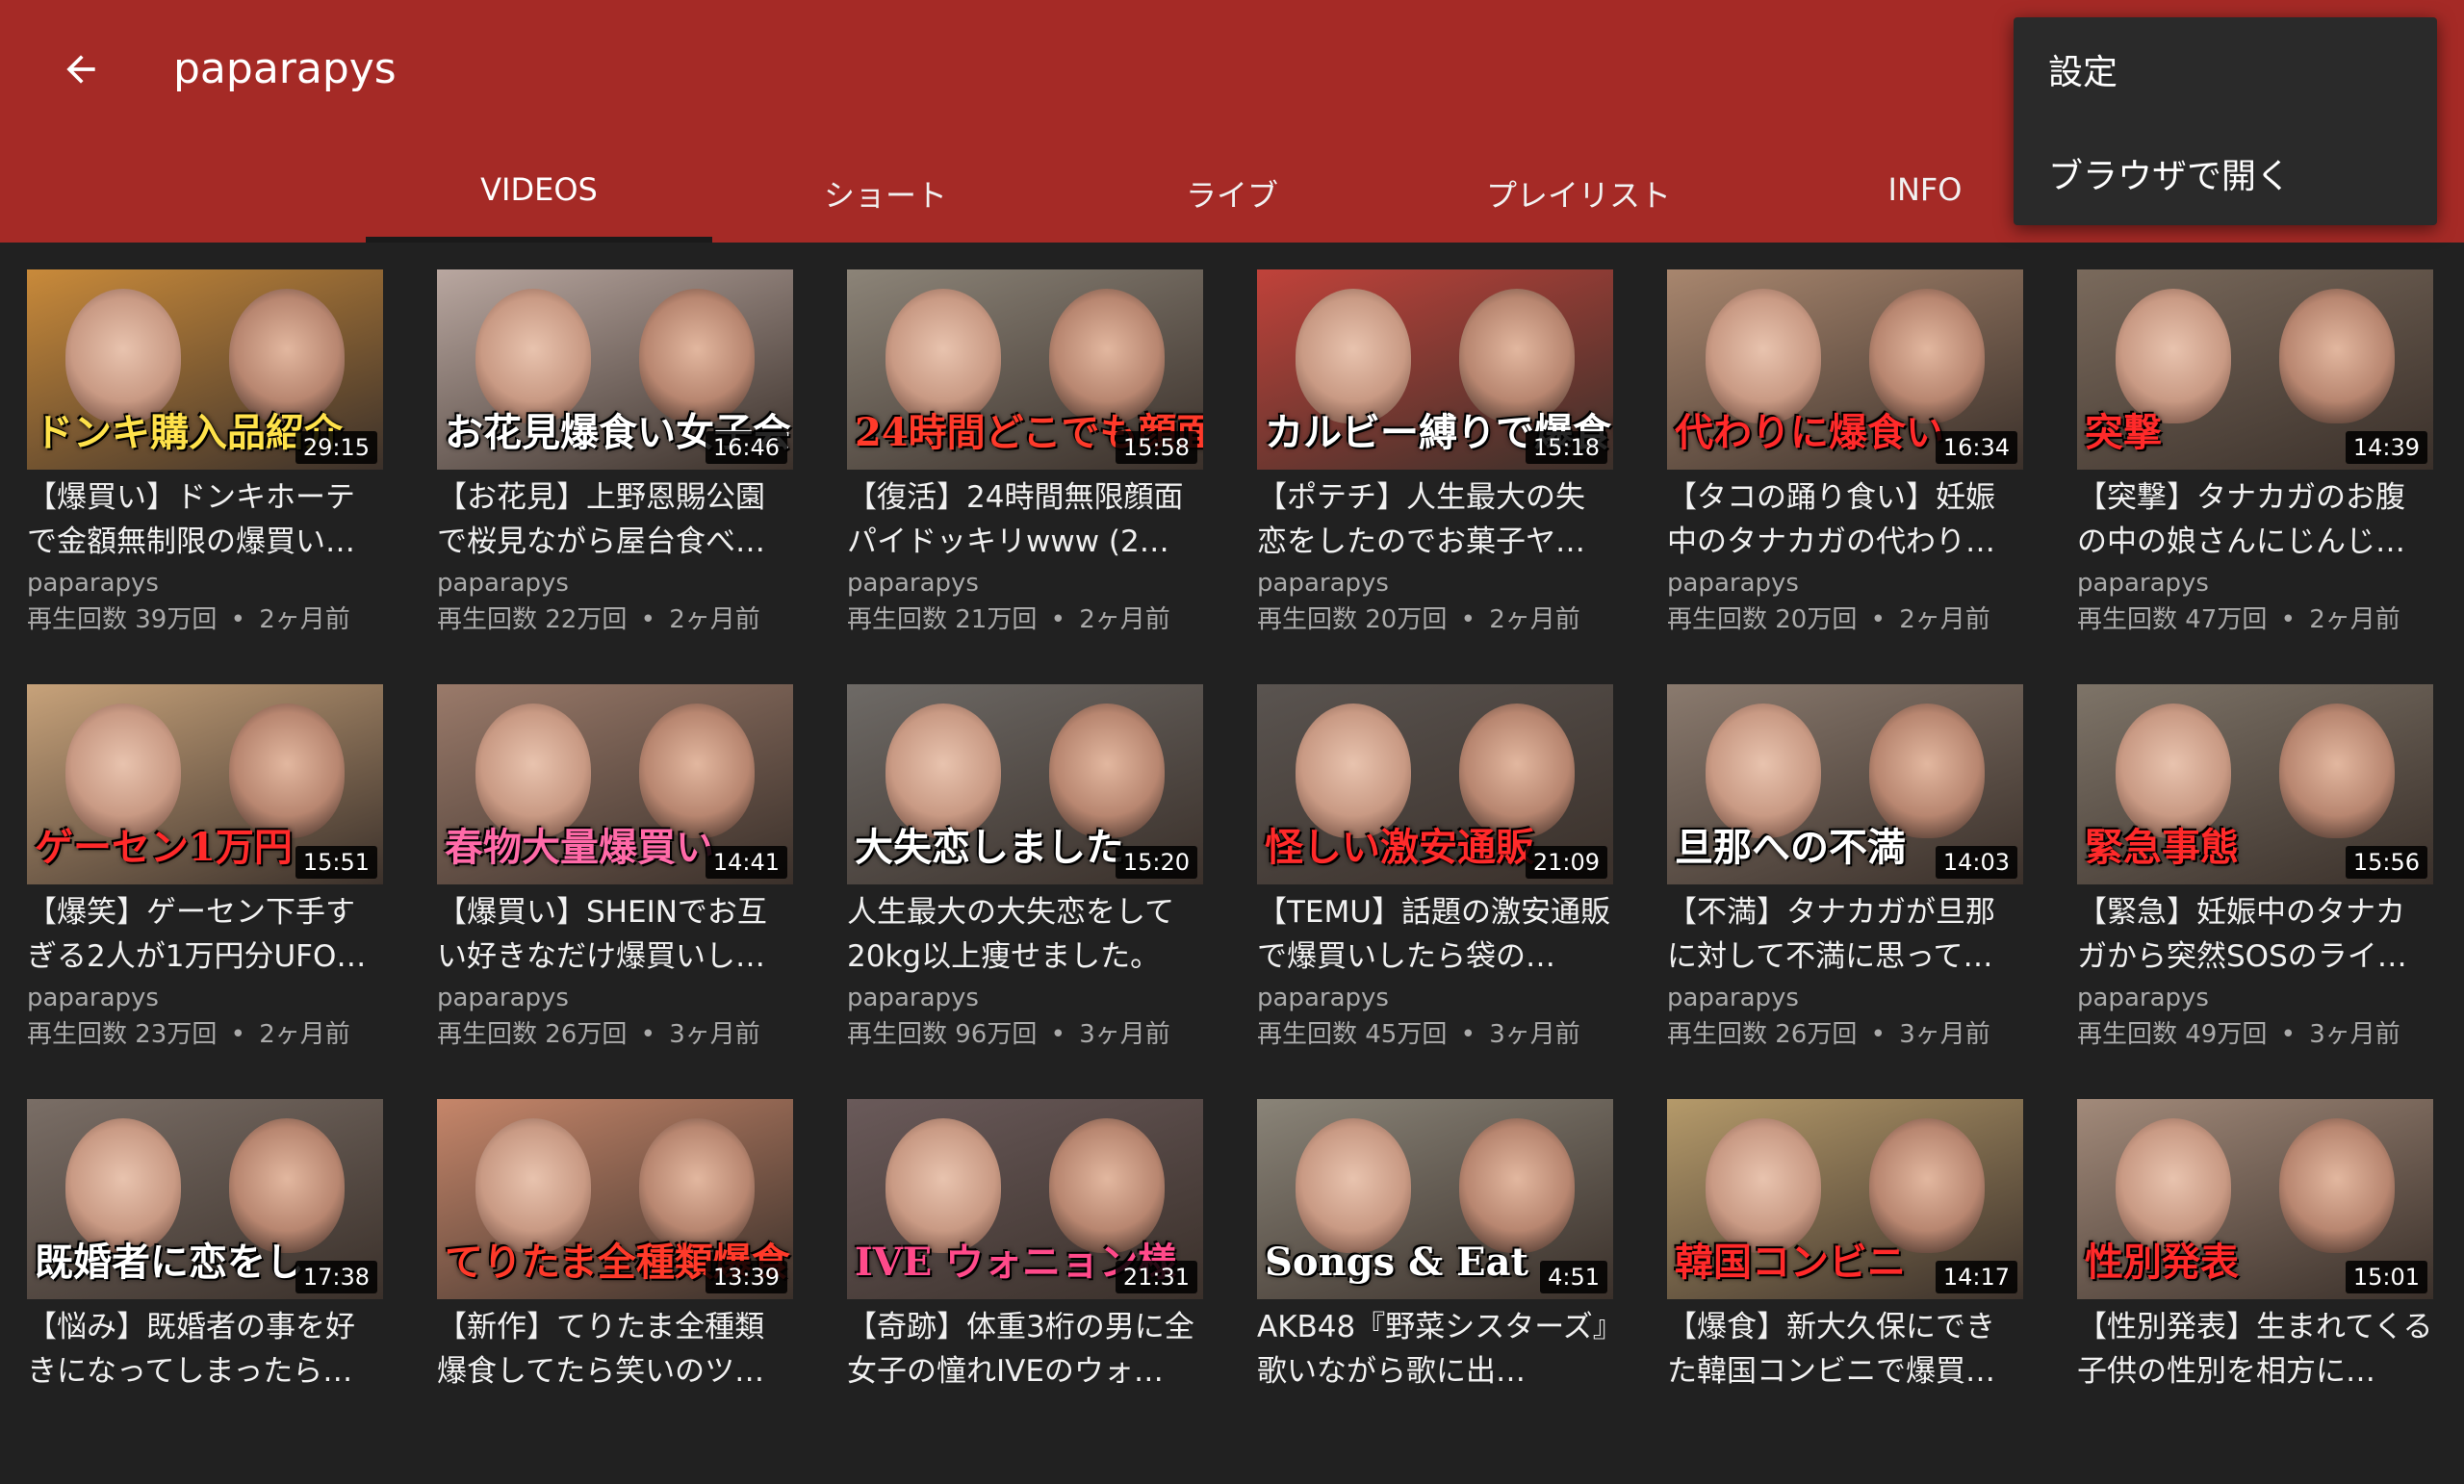 This screenshot has height=1484, width=2464. Describe the element at coordinates (1435, 369) in the screenshot. I see `video-thumbnail: カルビー縛りで爆食い 15:18` at that location.